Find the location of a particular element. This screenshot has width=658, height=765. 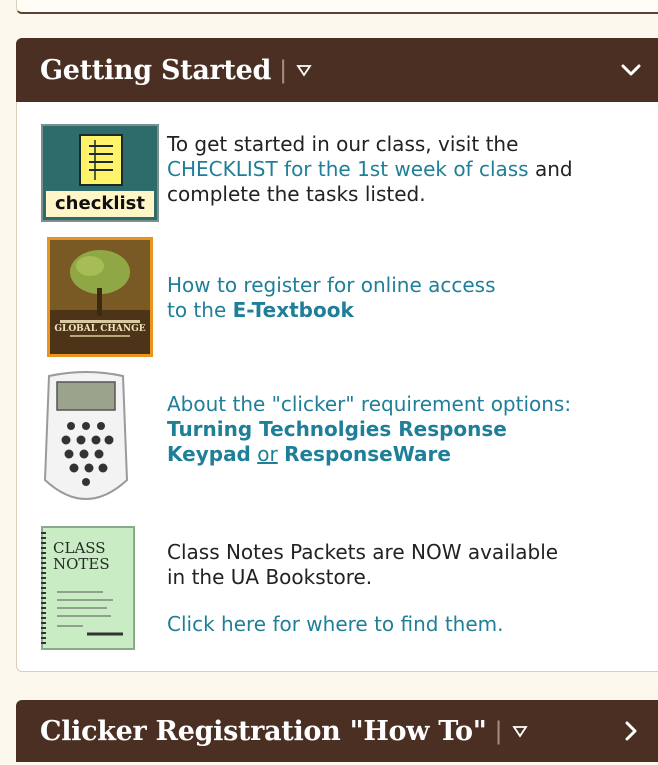

clicker-registration-module: Clicker Registration "How To" | is located at coordinates (337, 731).